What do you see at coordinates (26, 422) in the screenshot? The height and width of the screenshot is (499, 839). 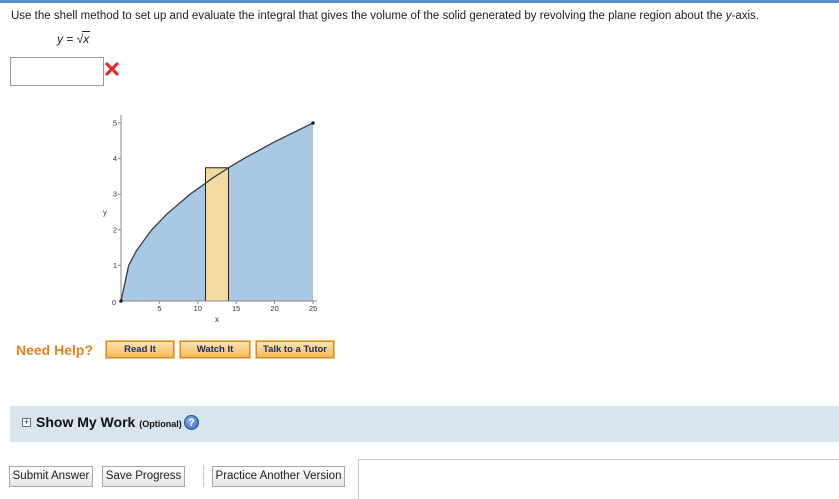 I see `plus-box-icon: +` at bounding box center [26, 422].